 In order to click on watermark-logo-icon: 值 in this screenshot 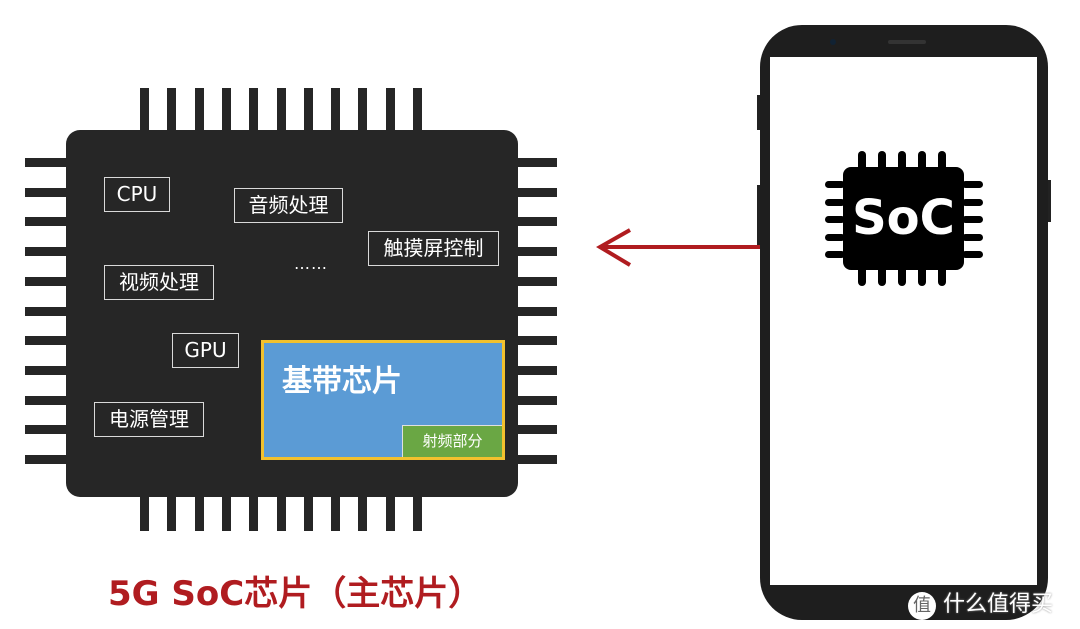, I will do `click(922, 606)`.